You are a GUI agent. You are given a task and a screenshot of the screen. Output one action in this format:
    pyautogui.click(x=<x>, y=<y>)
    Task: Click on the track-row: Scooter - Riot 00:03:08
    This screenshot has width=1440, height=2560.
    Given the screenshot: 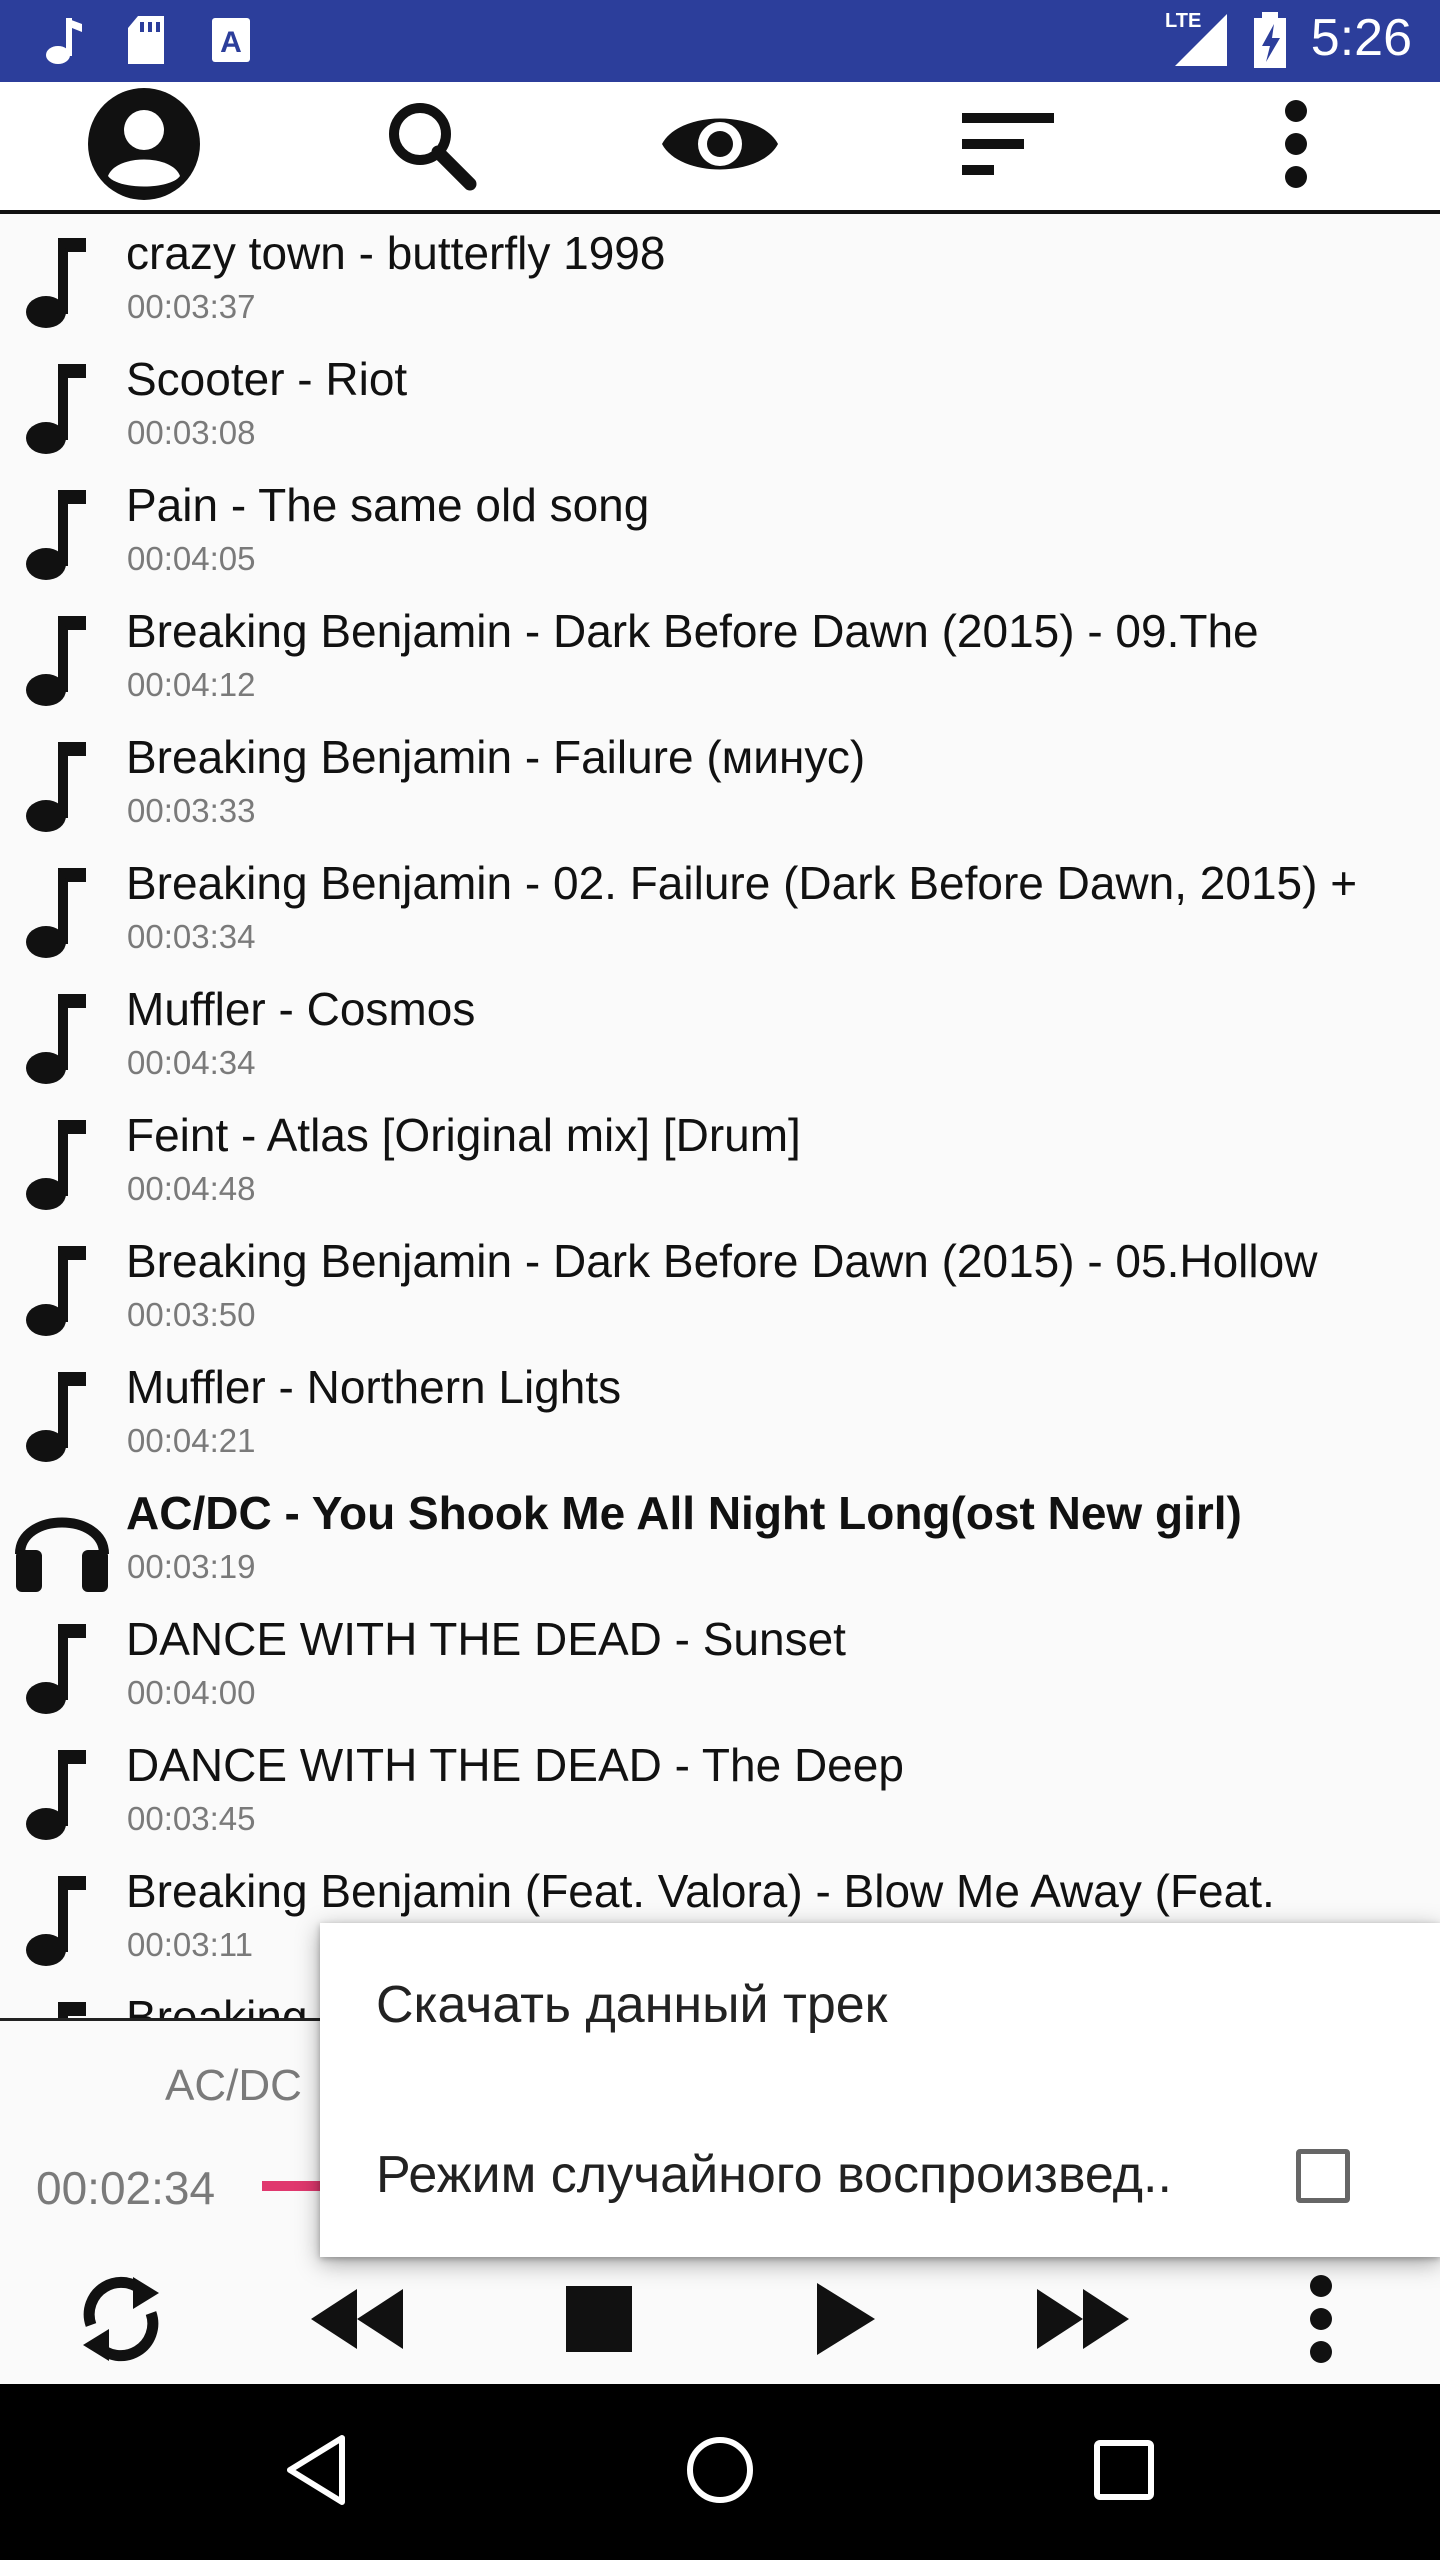 What is the action you would take?
    pyautogui.click(x=720, y=403)
    